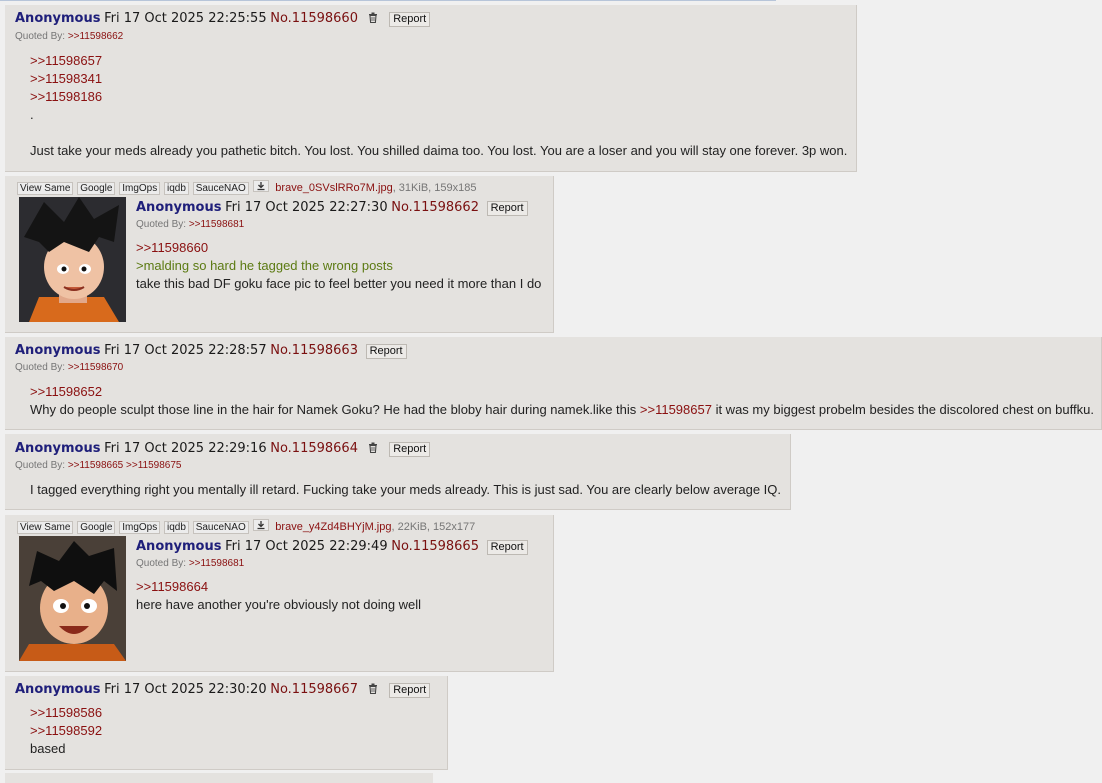  What do you see at coordinates (95, 36) in the screenshot?
I see `quoted-by-link: >>11598662` at bounding box center [95, 36].